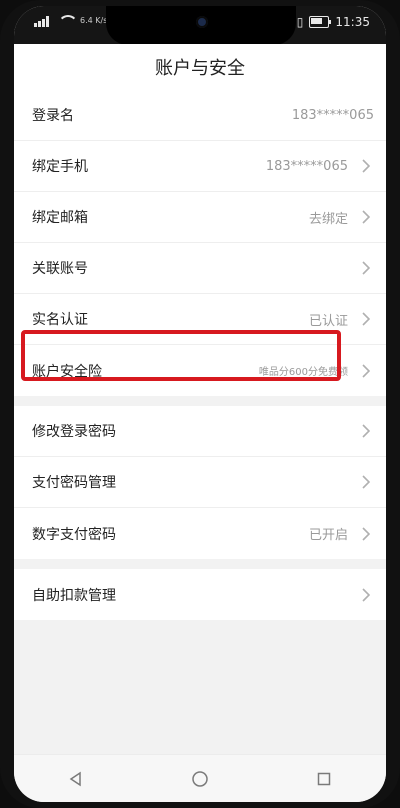 The height and width of the screenshot is (808, 400). Describe the element at coordinates (200, 217) in the screenshot. I see `row-bind-email: 绑定邮箱 去绑定` at that location.